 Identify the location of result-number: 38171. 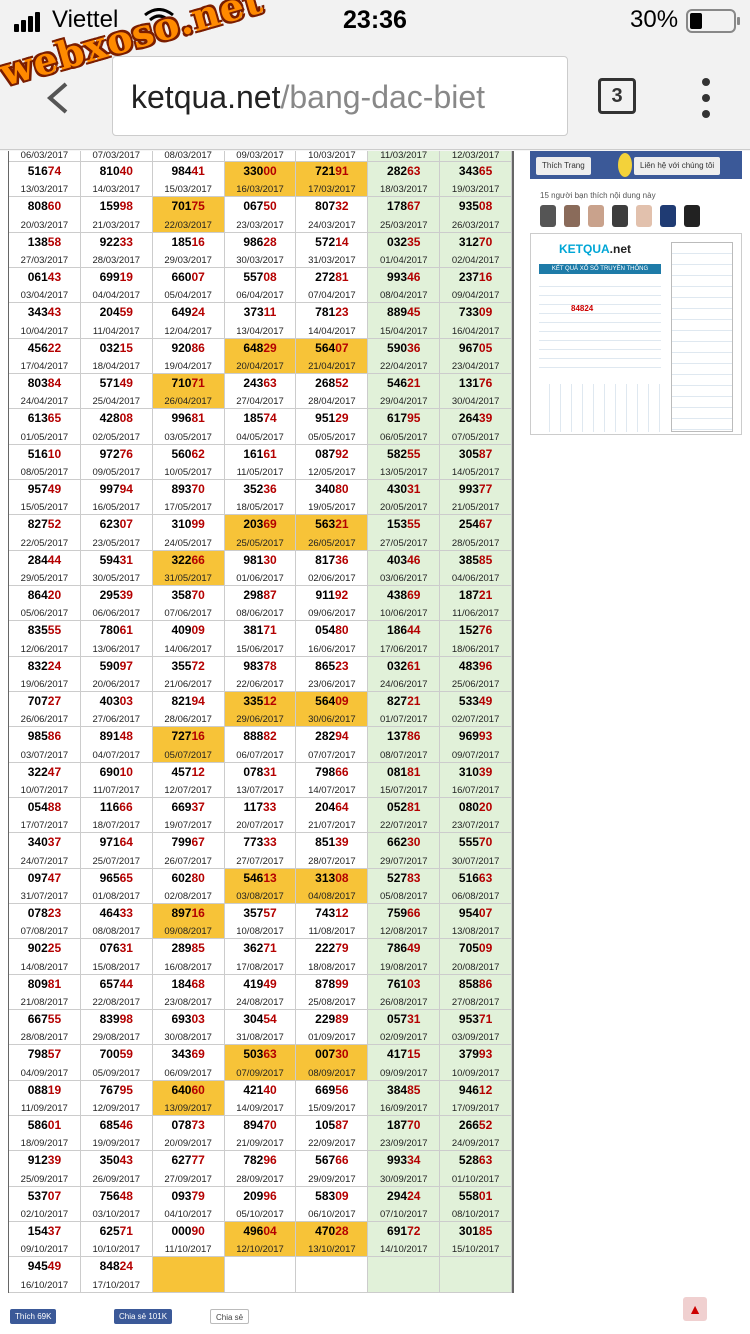
(260, 630).